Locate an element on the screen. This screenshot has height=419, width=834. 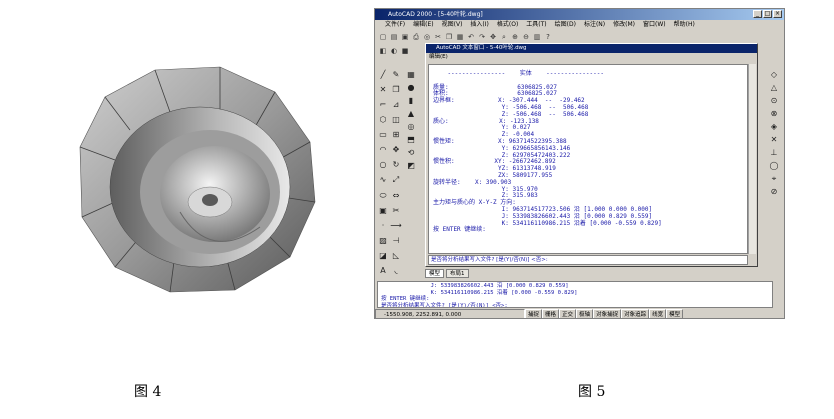
offset-icon: ◫ is located at coordinates (396, 120).